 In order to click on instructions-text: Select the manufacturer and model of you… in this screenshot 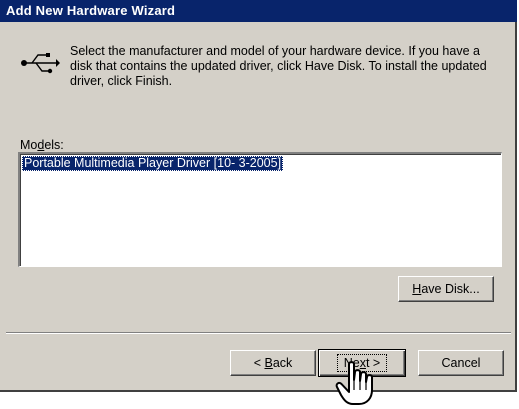, I will do `click(278, 66)`.